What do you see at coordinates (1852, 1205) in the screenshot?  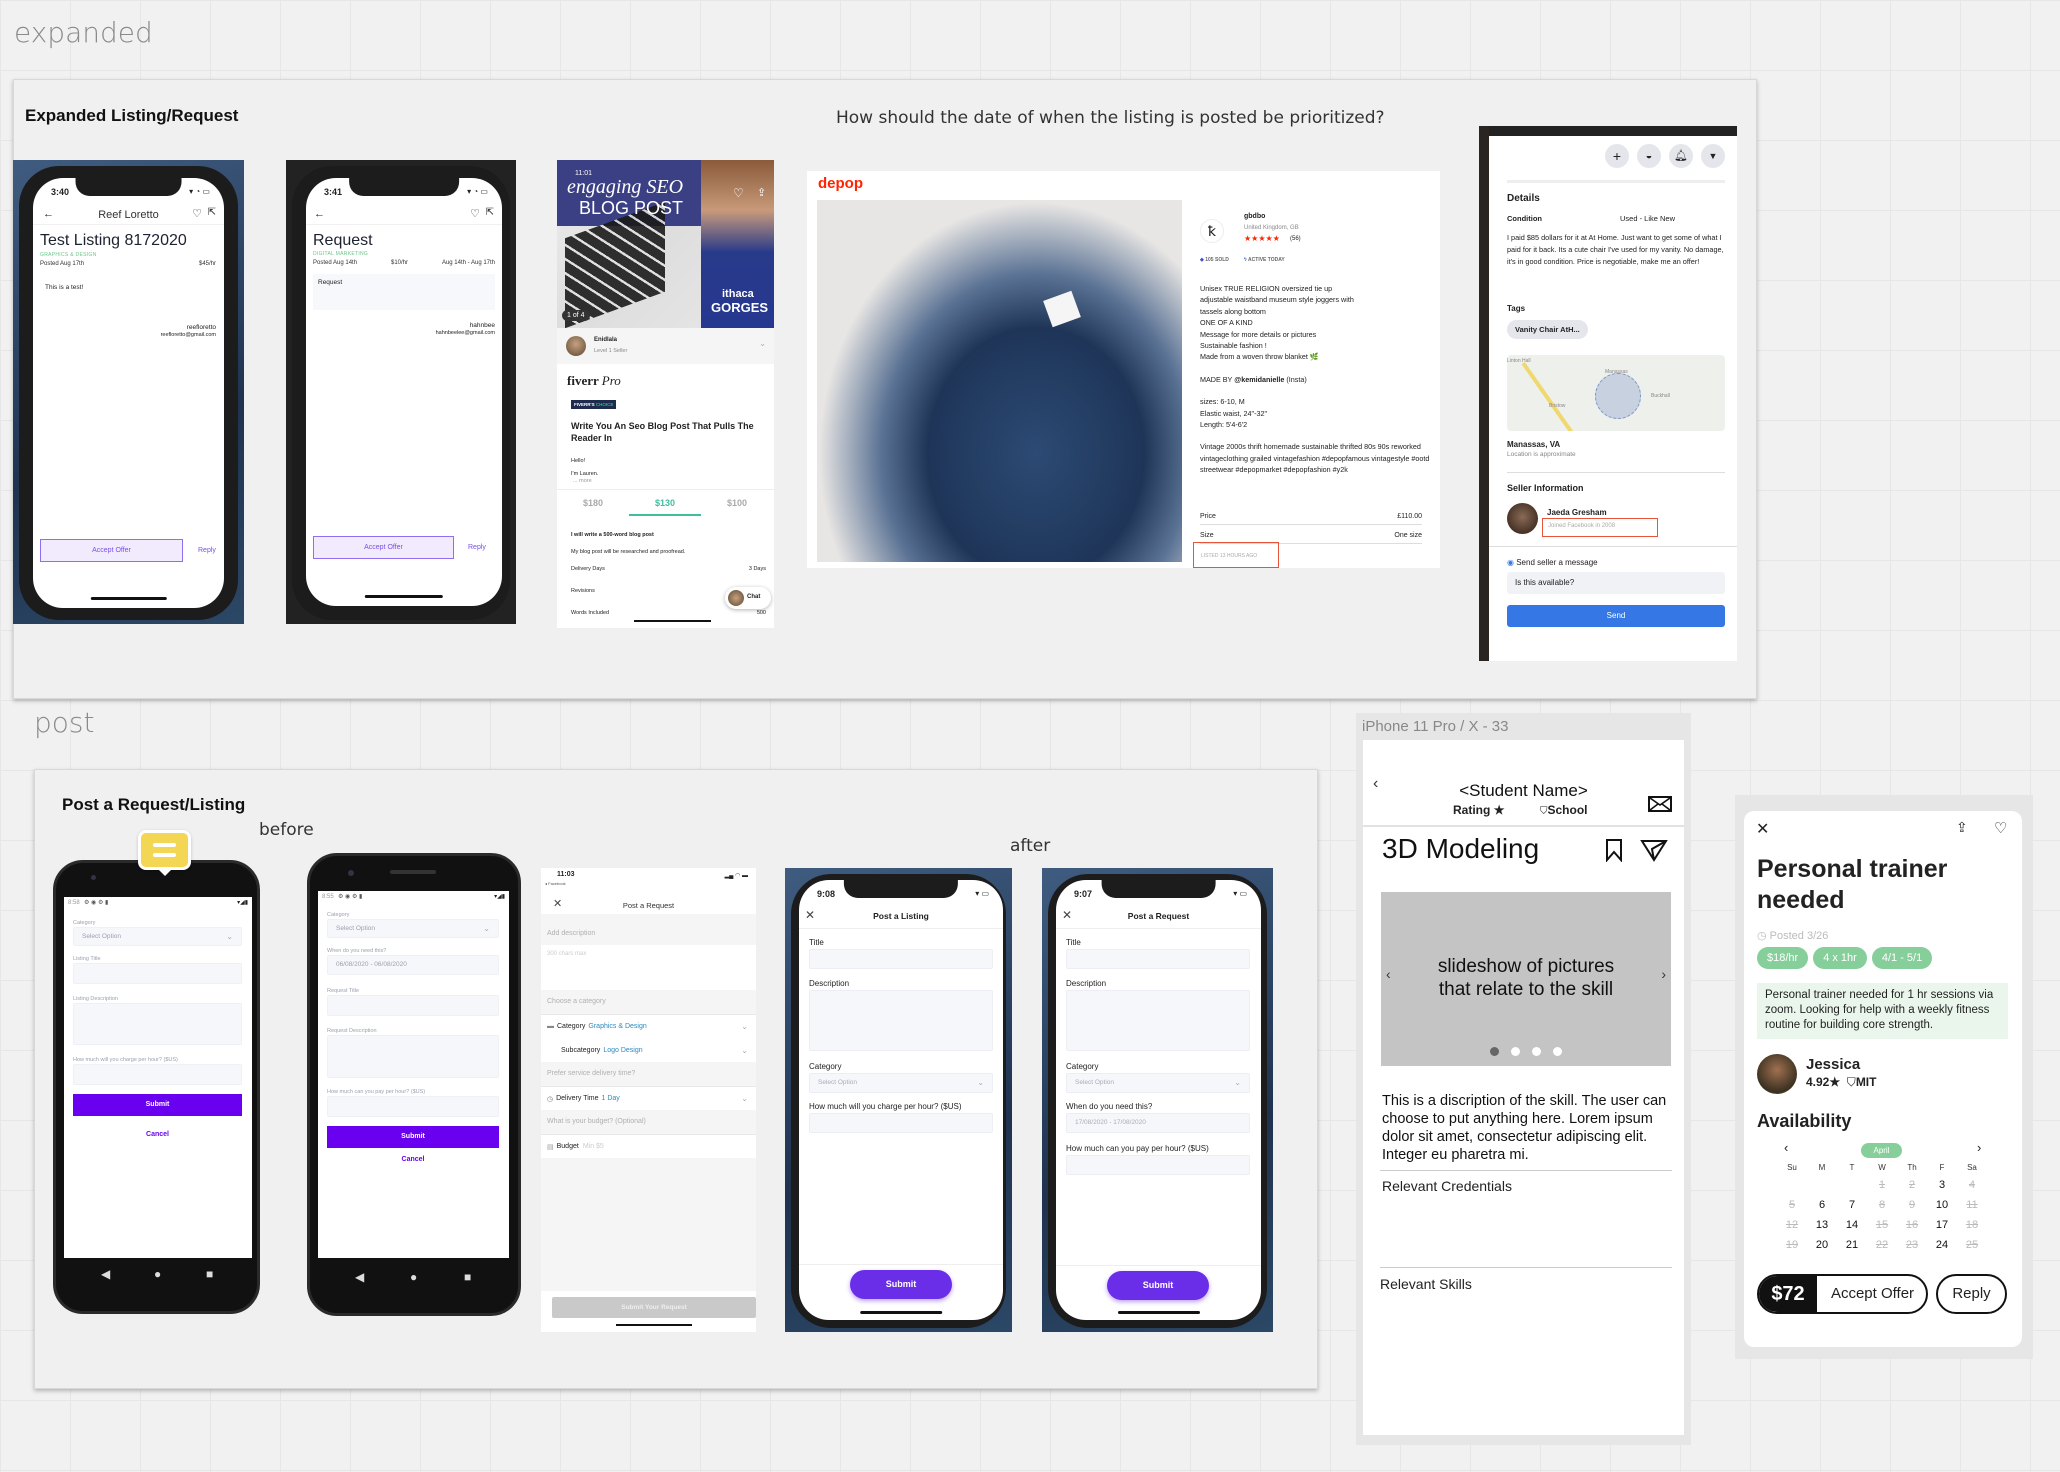 I see `calendar-day-available: 7` at bounding box center [1852, 1205].